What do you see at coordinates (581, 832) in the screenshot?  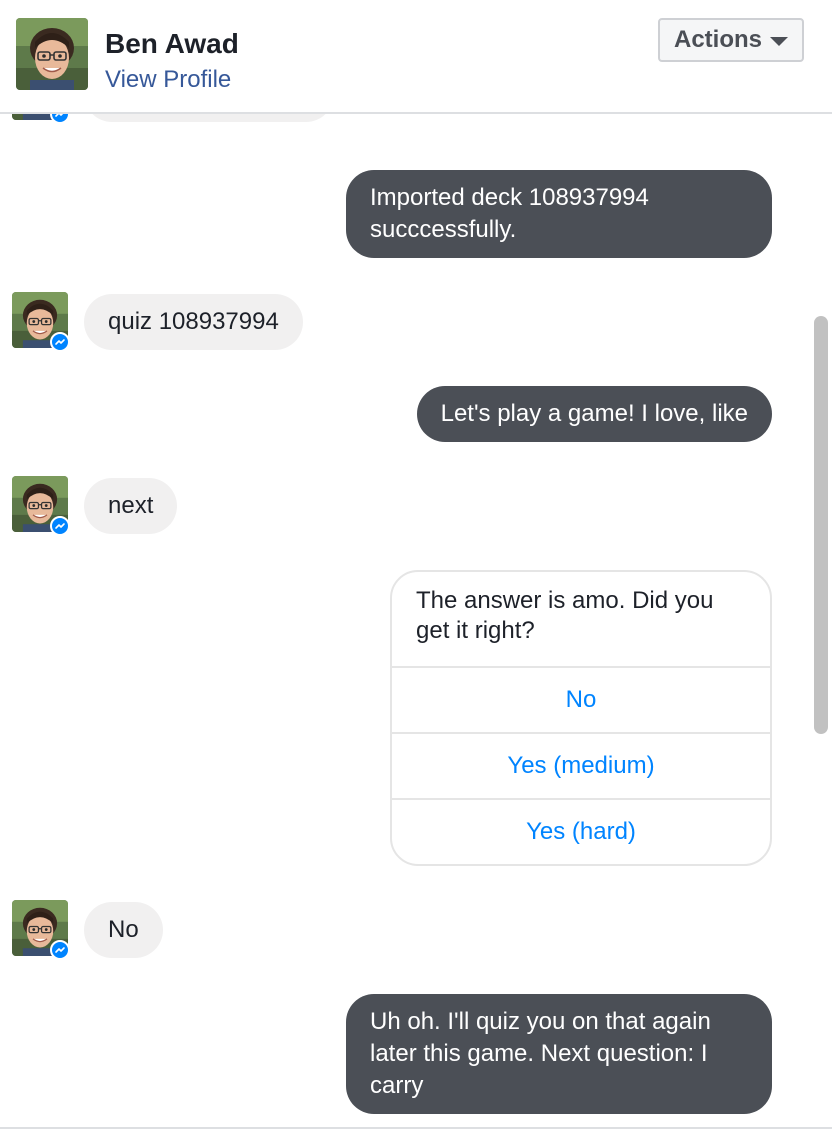 I see `quick-reply-yes-hard-button: Yes (hard)` at bounding box center [581, 832].